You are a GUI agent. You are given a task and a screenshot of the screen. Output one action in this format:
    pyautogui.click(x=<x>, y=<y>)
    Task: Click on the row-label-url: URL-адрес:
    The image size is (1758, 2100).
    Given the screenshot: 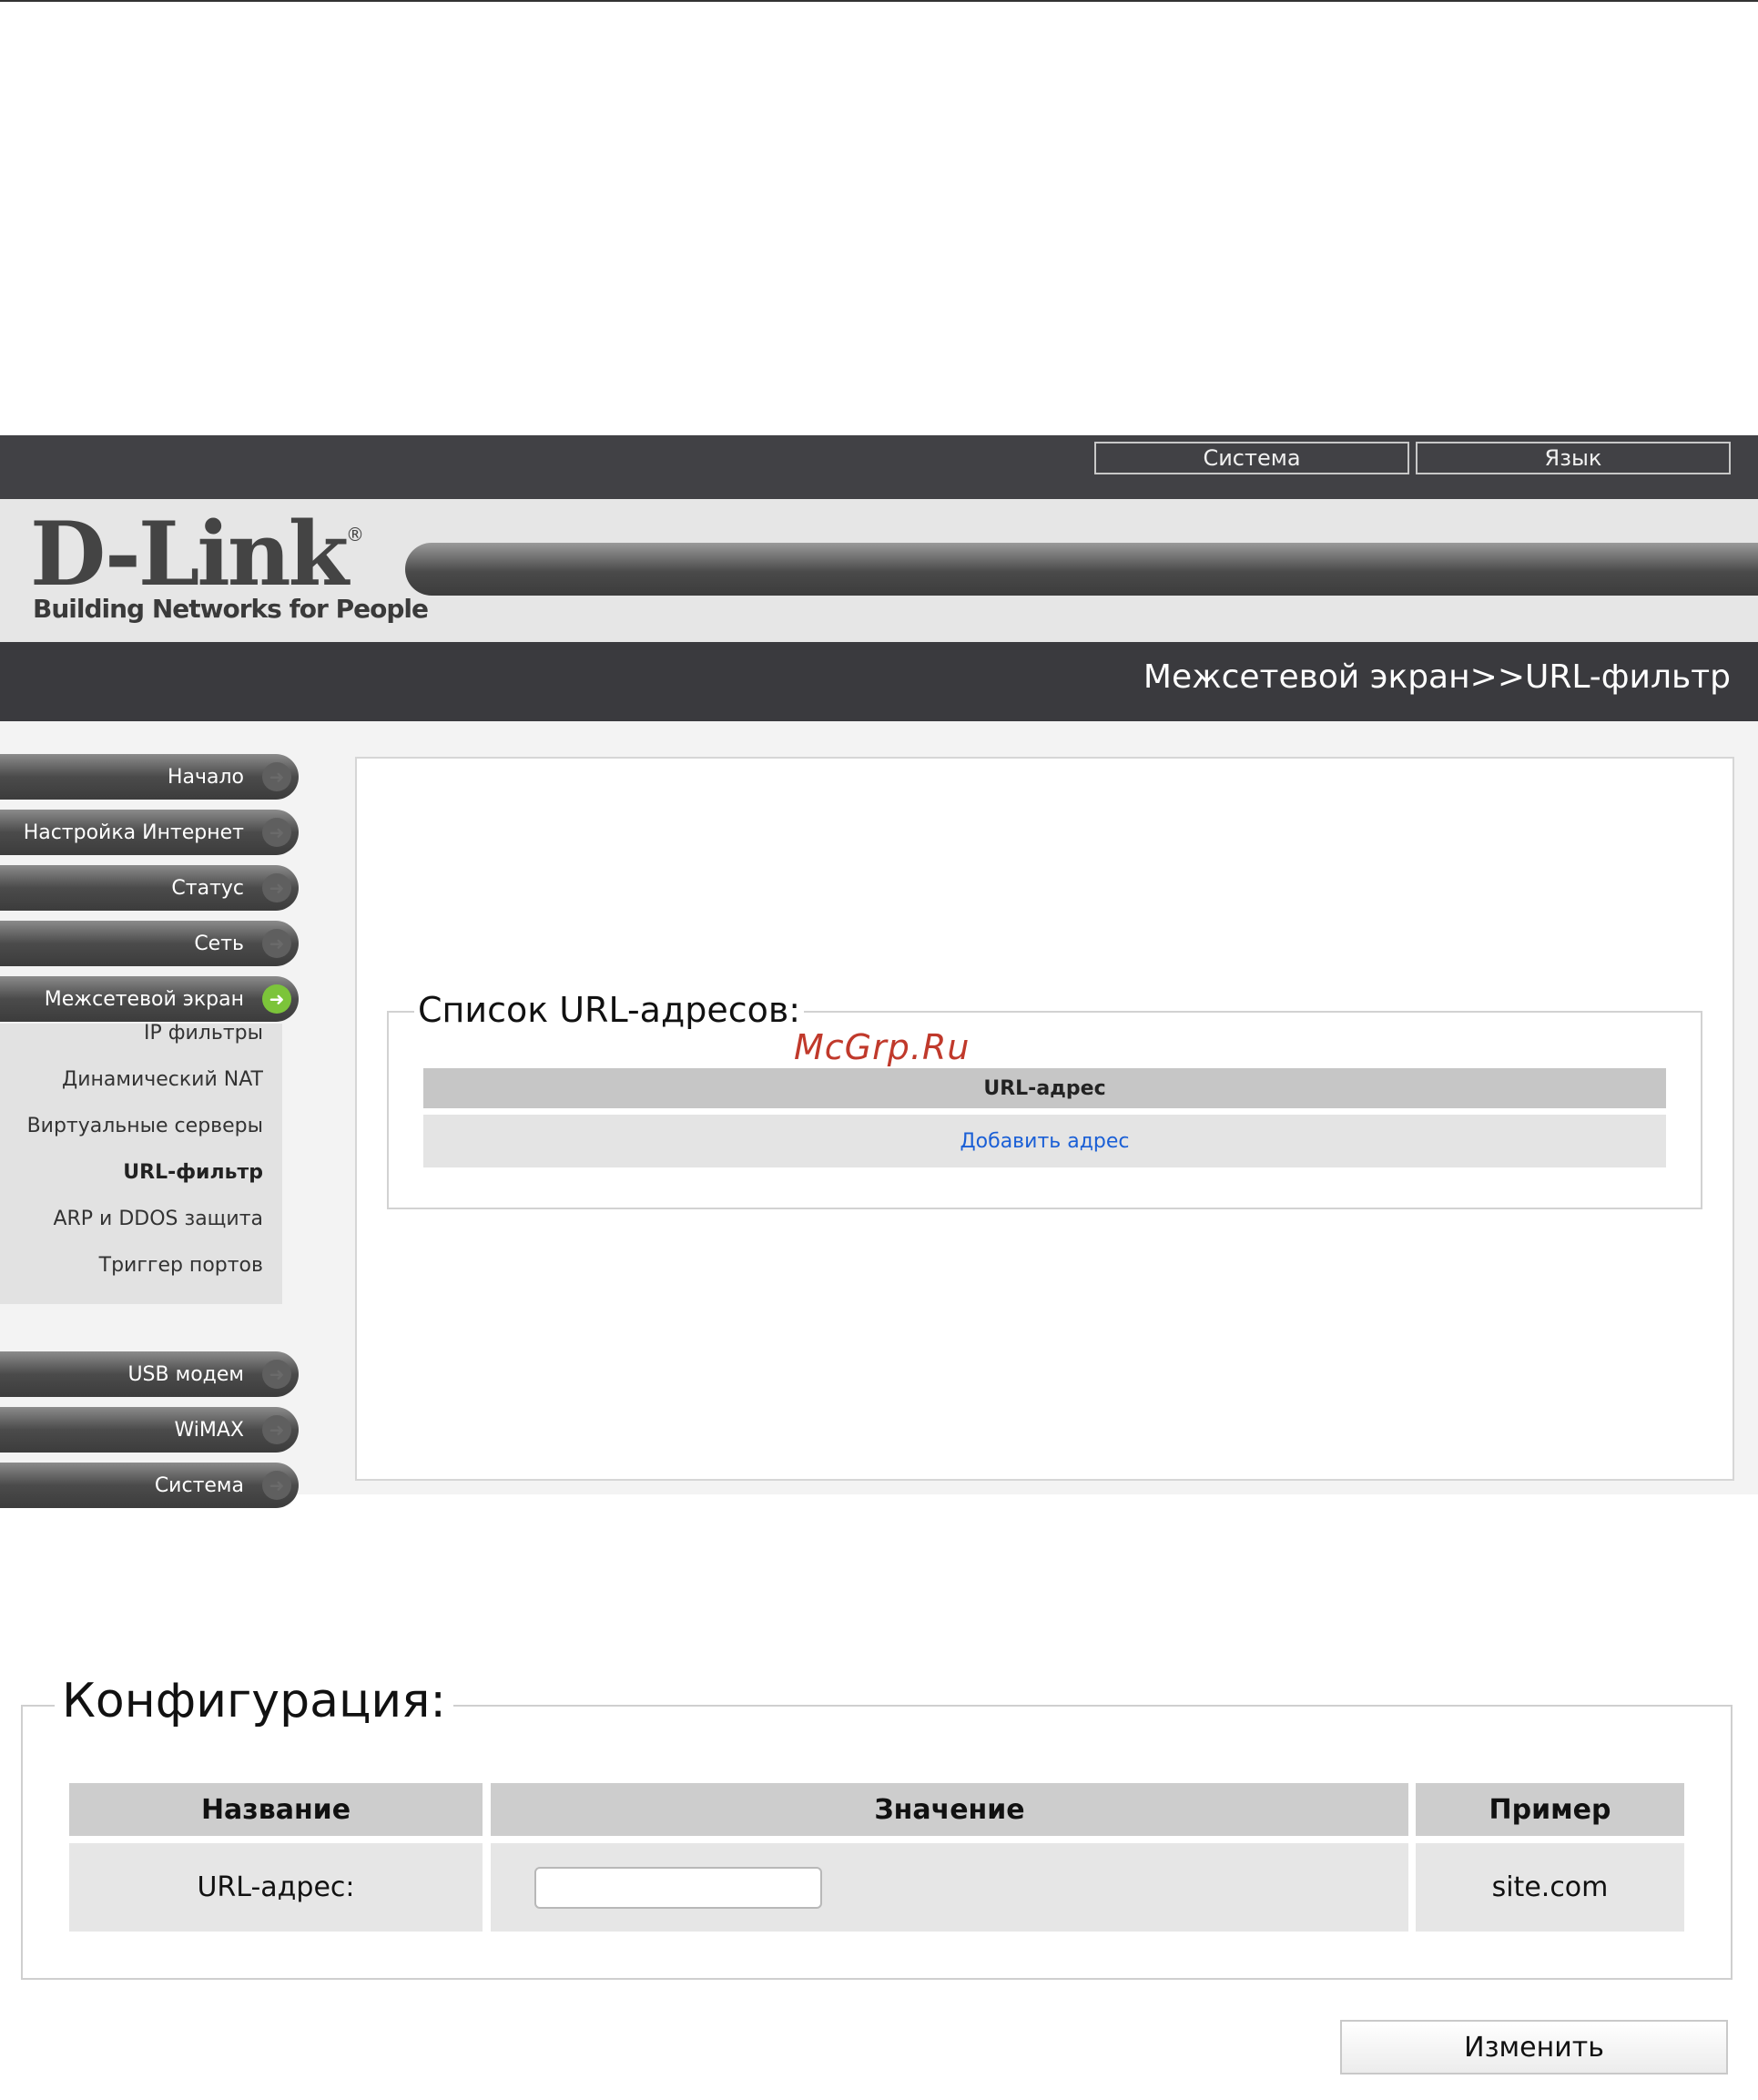 What is the action you would take?
    pyautogui.click(x=276, y=1887)
    